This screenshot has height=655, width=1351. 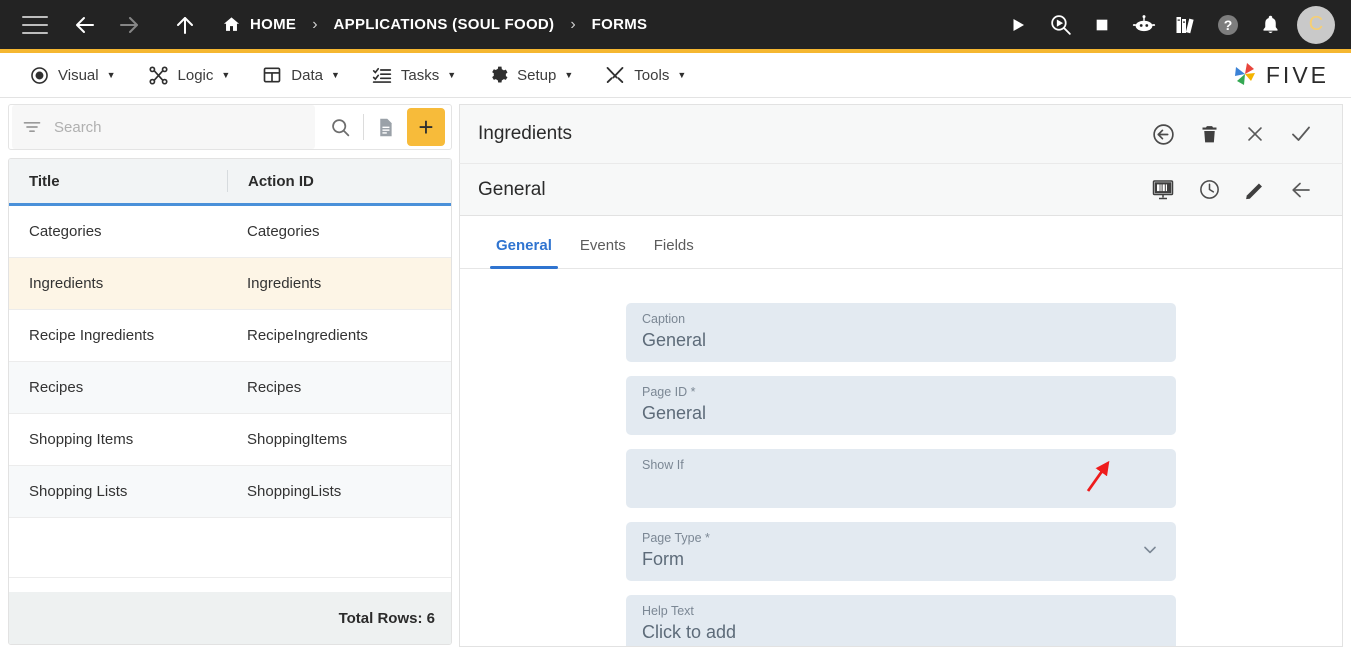 I want to click on avatar: C, so click(x=1316, y=24).